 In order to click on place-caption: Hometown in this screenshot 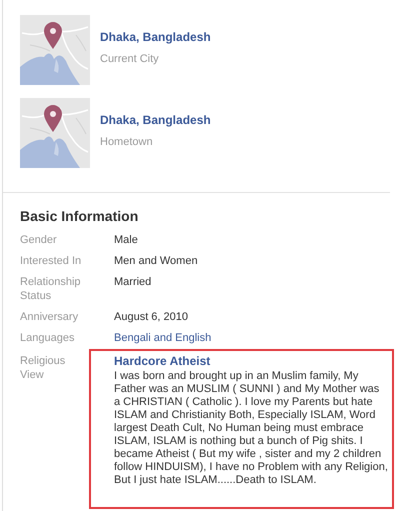, I will do `click(127, 142)`.